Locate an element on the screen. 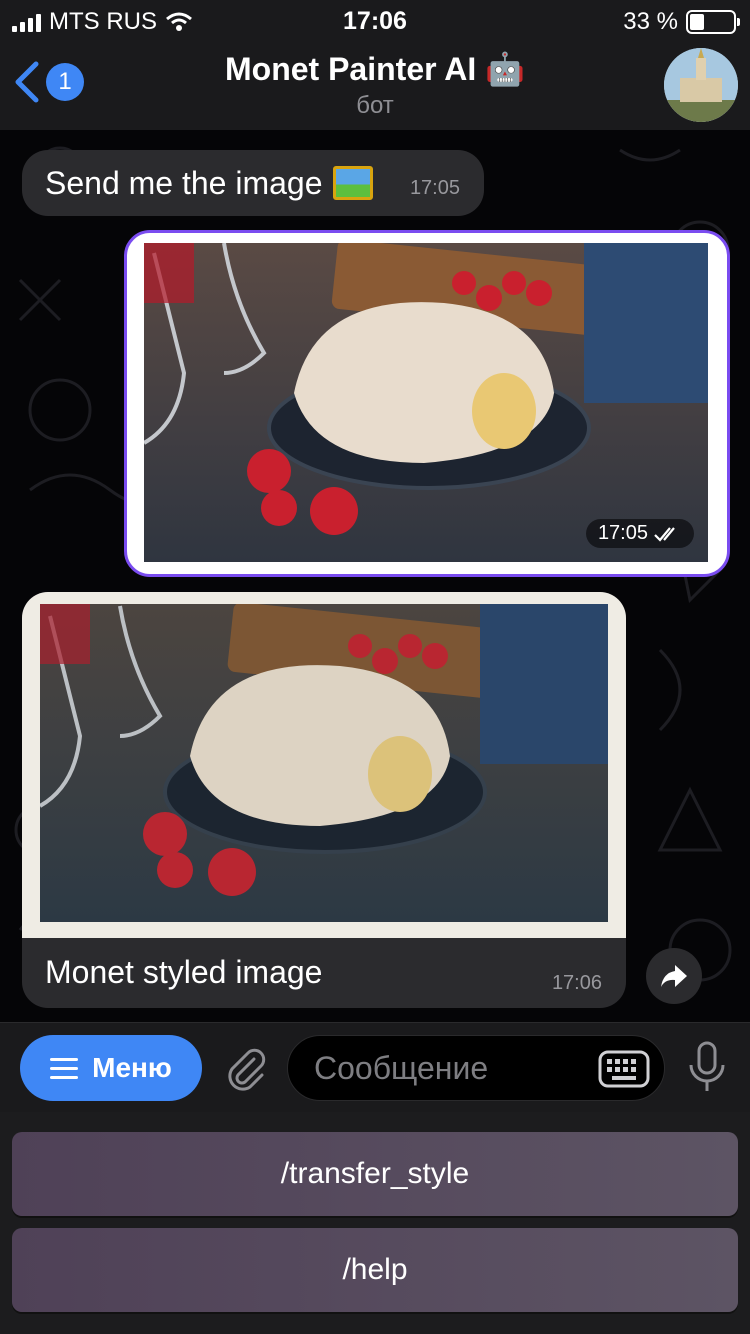 This screenshot has height=1334, width=750. share-button is located at coordinates (674, 976).